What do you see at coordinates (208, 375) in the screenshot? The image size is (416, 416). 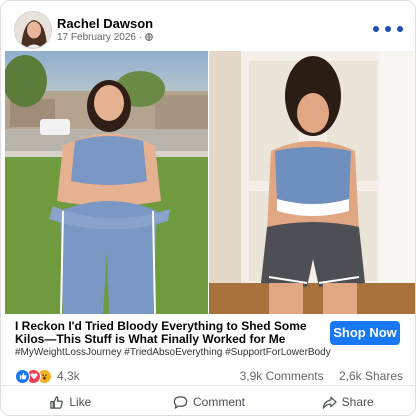 I see `engagement-stats: 4,3k 3,9k Comments 2,6k Shares` at bounding box center [208, 375].